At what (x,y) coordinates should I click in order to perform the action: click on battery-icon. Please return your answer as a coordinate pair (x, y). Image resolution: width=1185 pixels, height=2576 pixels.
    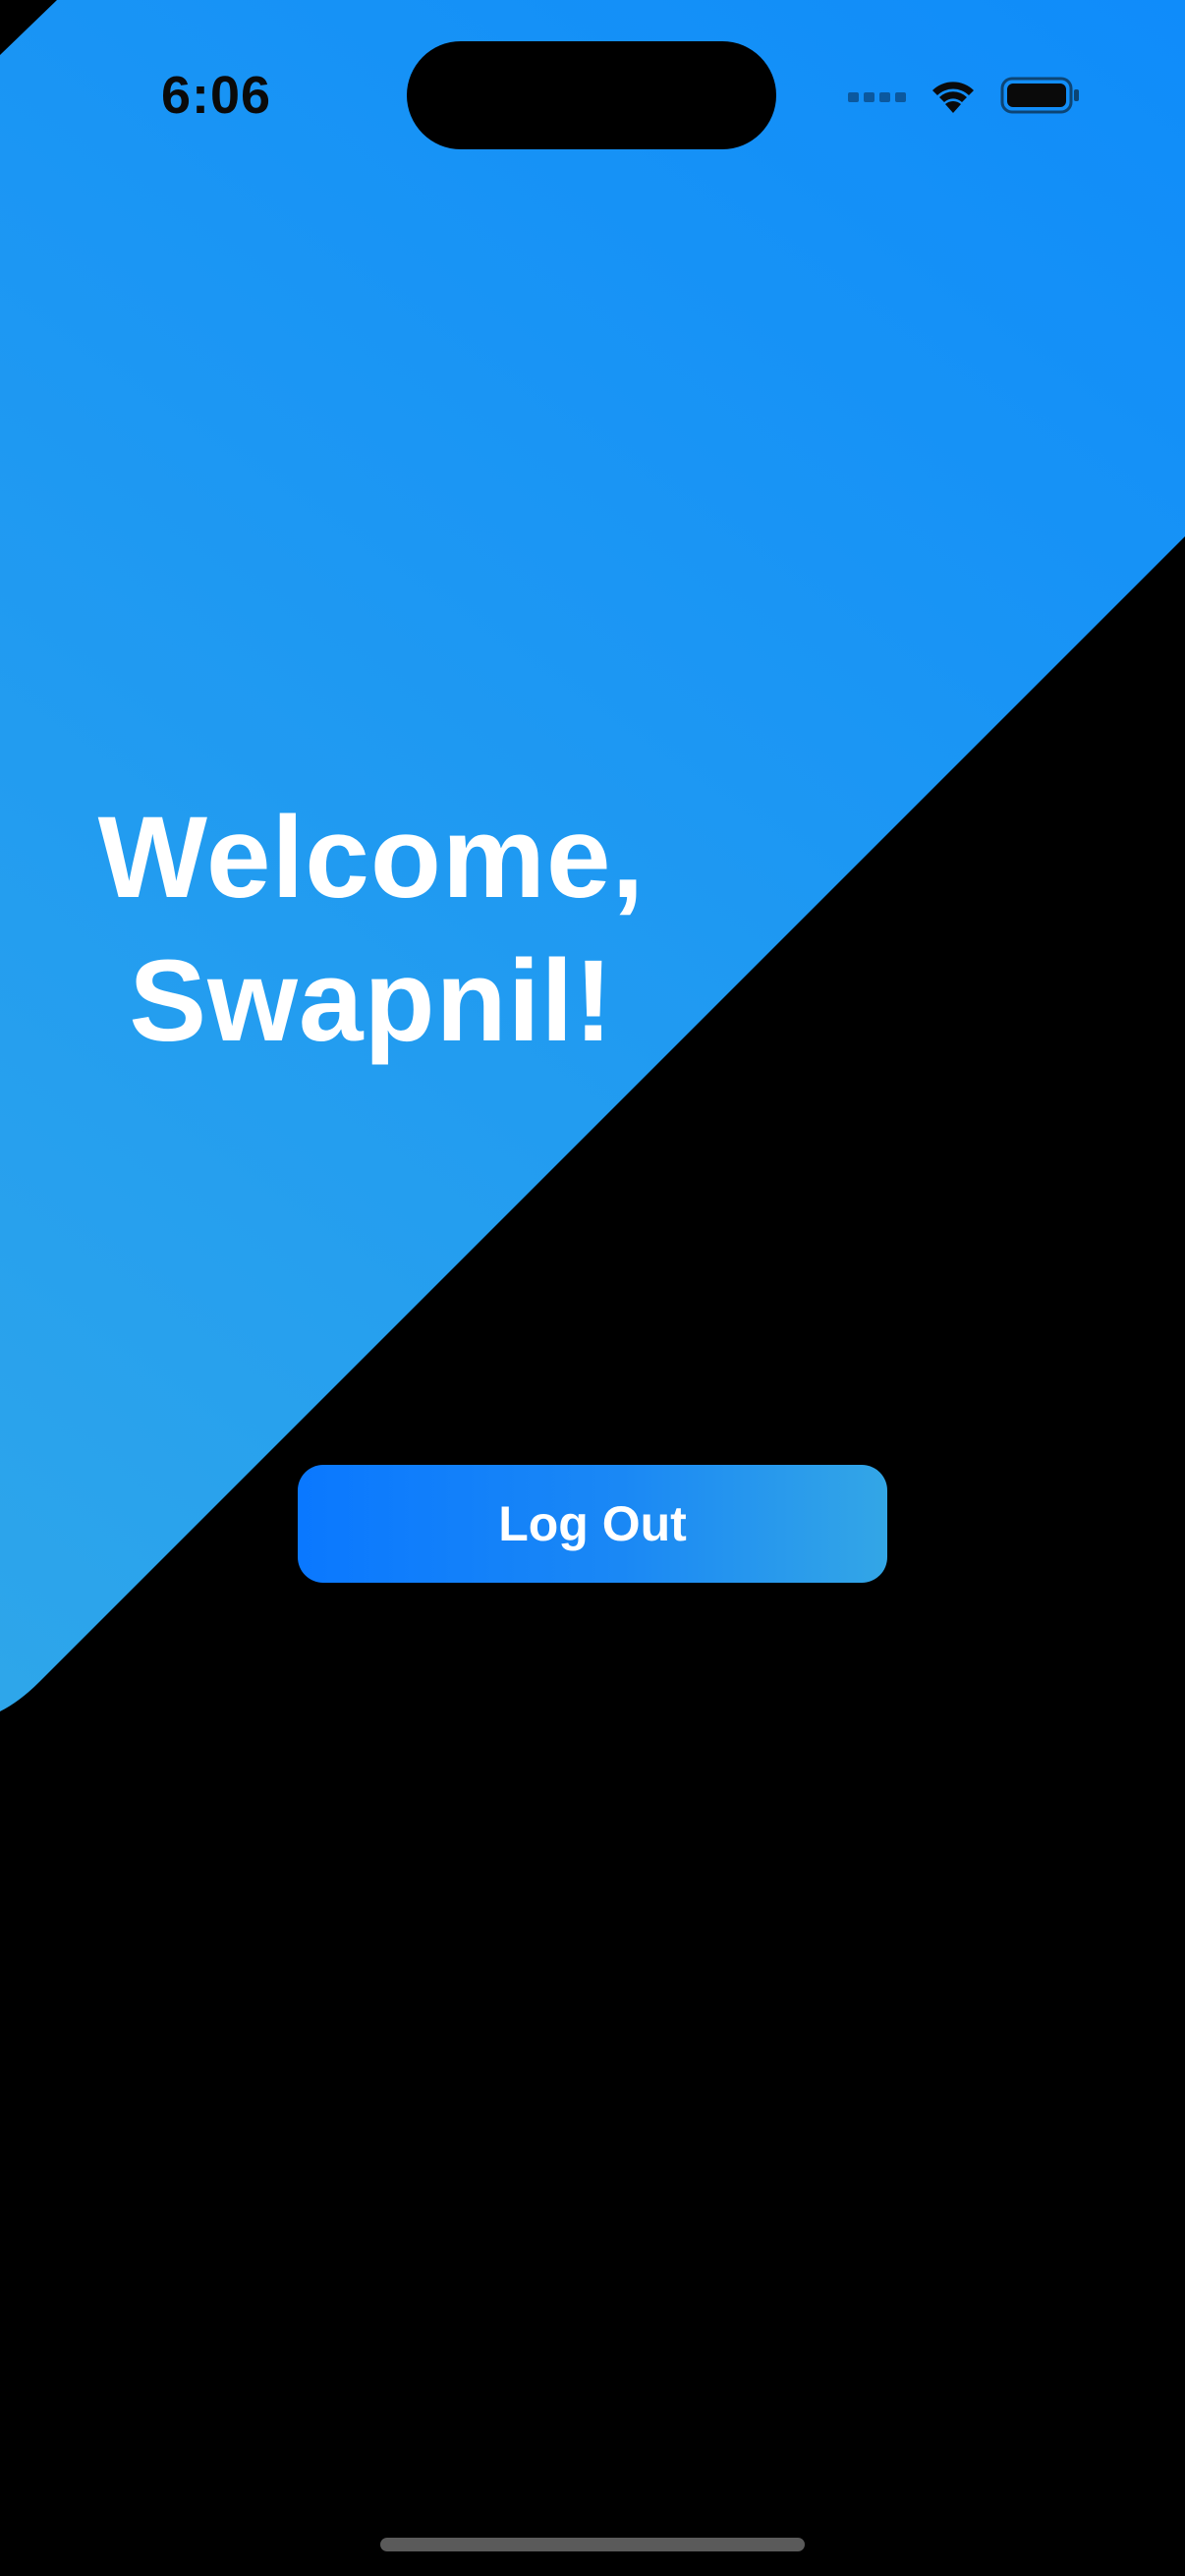
    Looking at the image, I should click on (1041, 95).